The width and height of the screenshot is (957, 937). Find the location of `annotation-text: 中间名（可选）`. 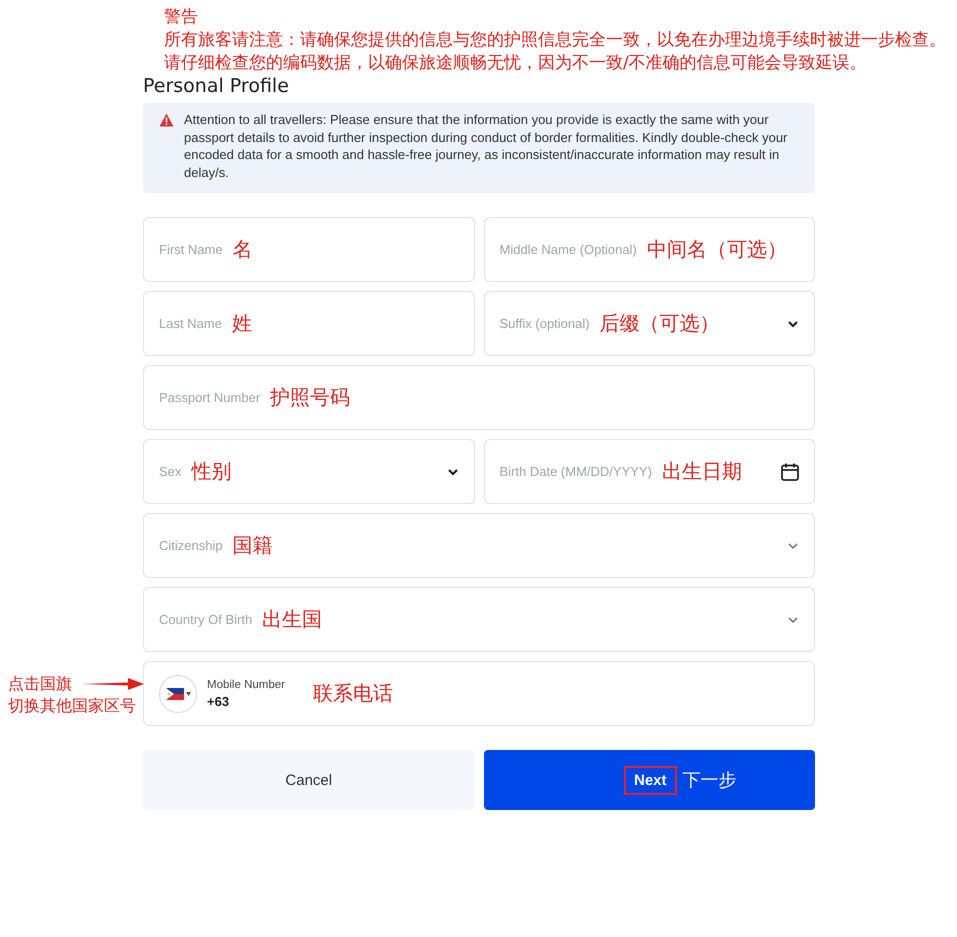

annotation-text: 中间名（可选） is located at coordinates (716, 249).